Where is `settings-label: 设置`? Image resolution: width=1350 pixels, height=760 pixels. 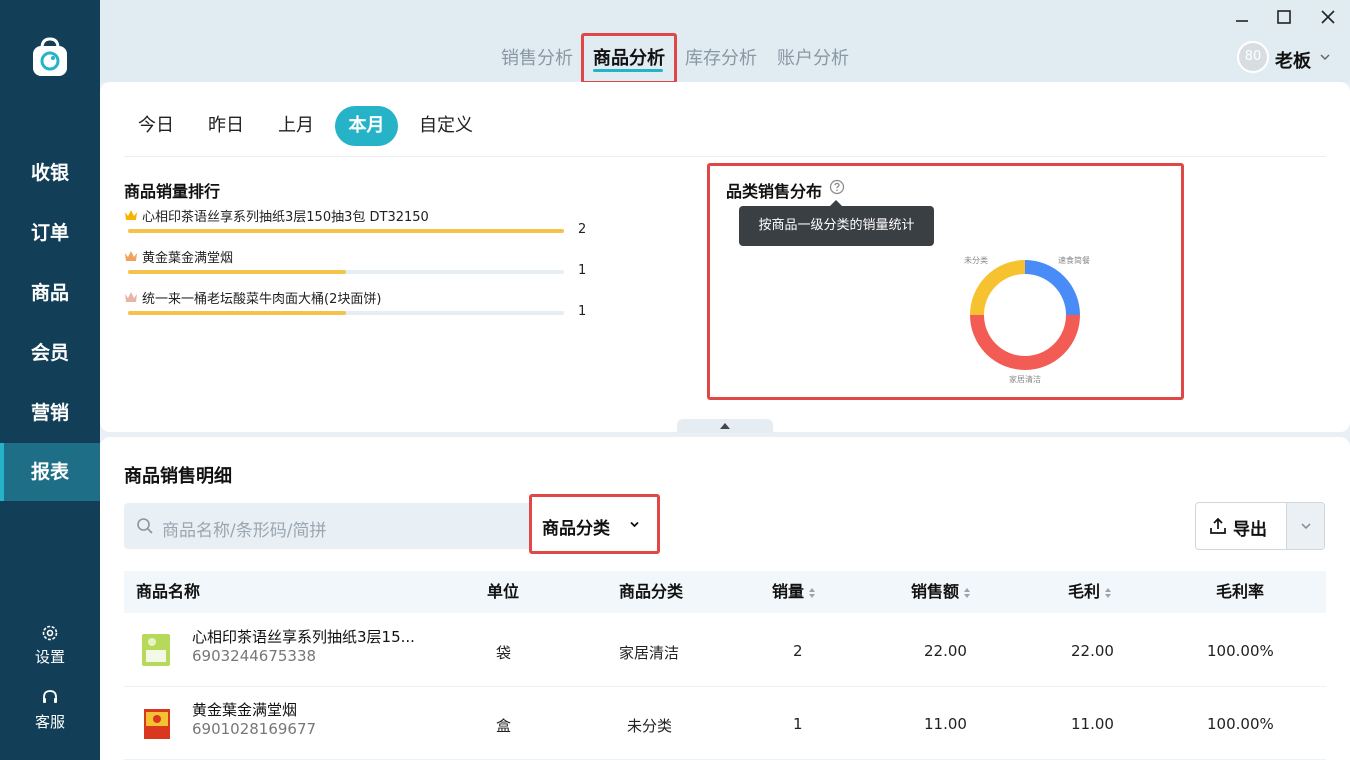
settings-label: 设置 is located at coordinates (49, 657).